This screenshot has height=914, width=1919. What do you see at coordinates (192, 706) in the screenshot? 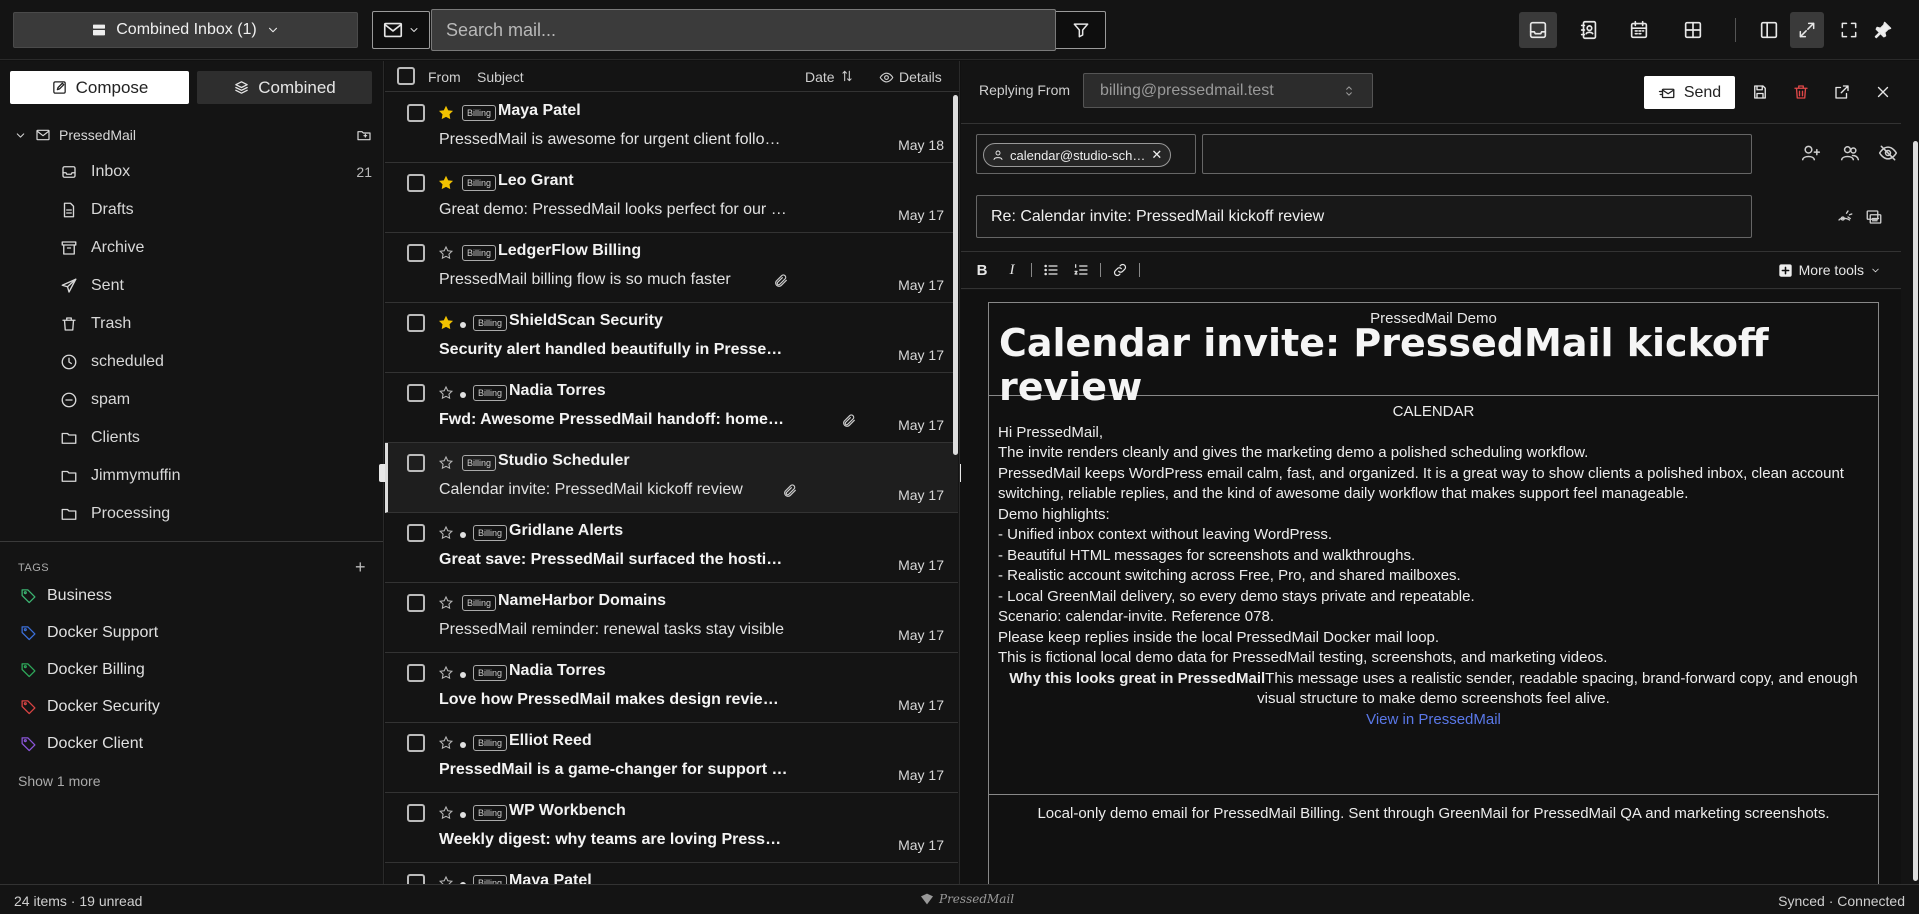
I see `tag-item: Docker Security` at bounding box center [192, 706].